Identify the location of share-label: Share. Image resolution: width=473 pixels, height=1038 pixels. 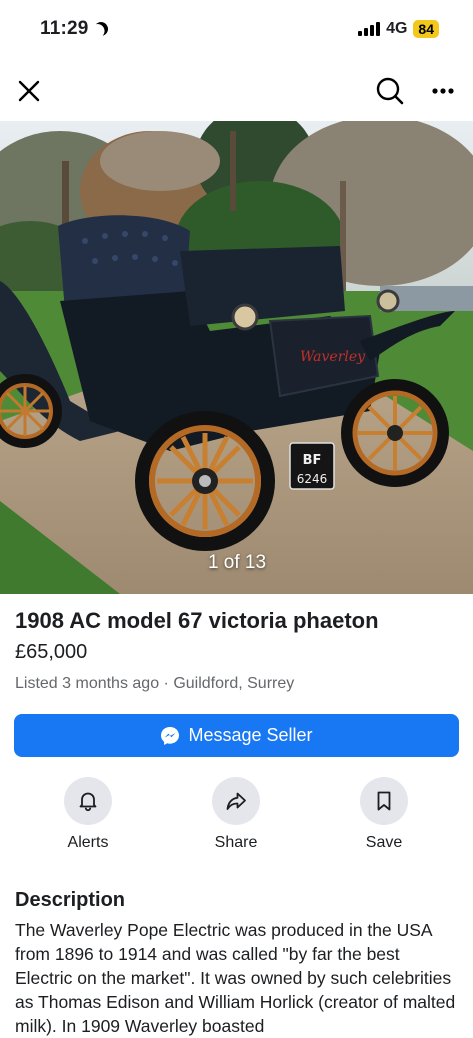
(236, 842).